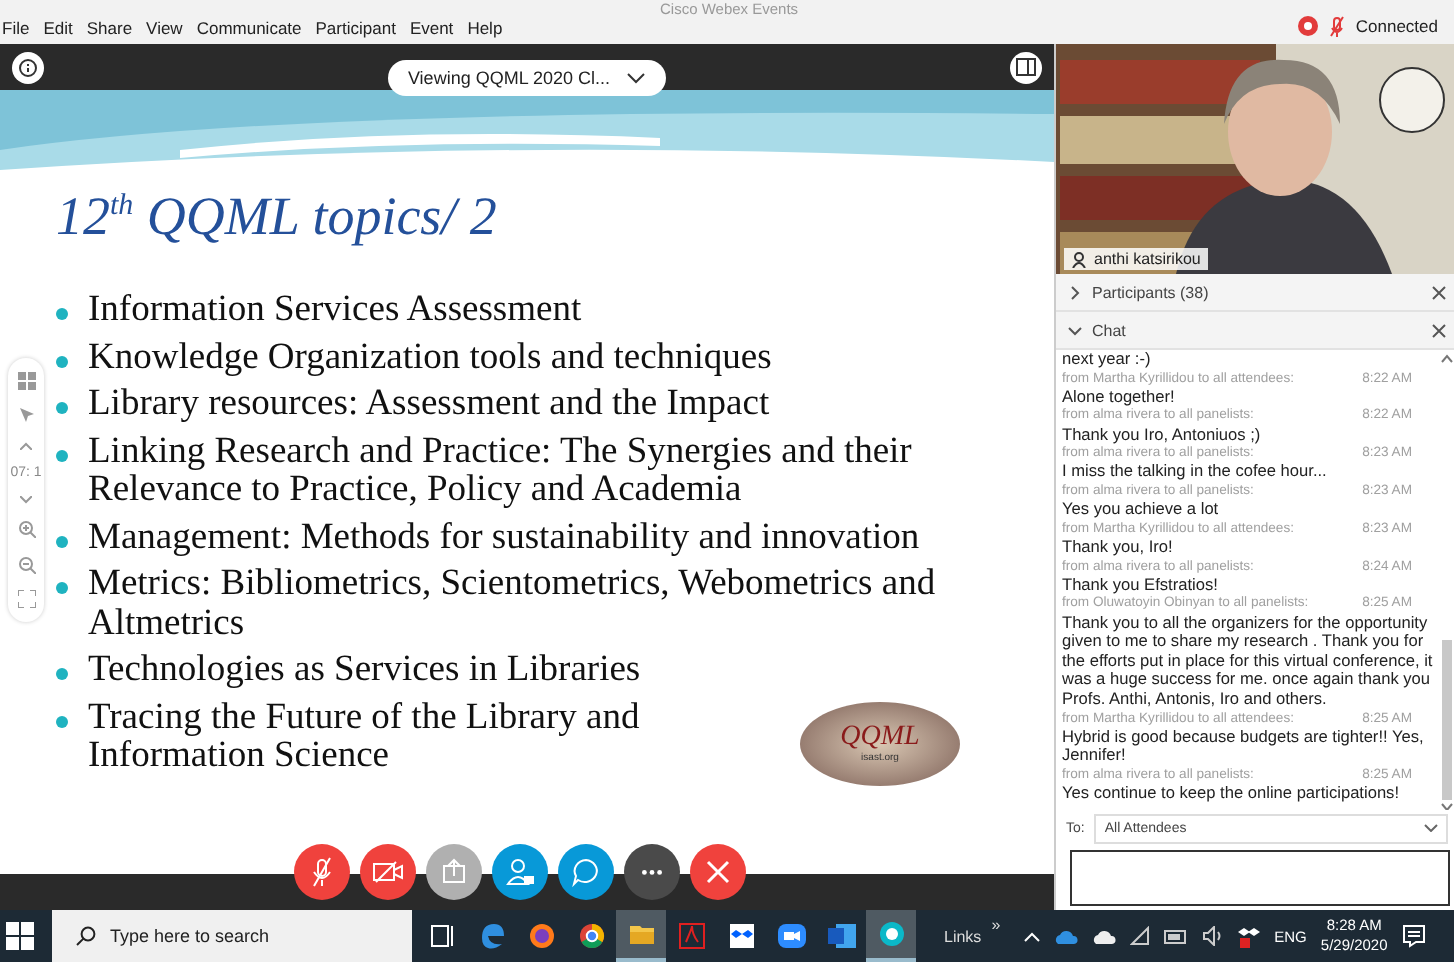 Image resolution: width=1454 pixels, height=962 pixels. What do you see at coordinates (891, 936) in the screenshot?
I see `webex-icon` at bounding box center [891, 936].